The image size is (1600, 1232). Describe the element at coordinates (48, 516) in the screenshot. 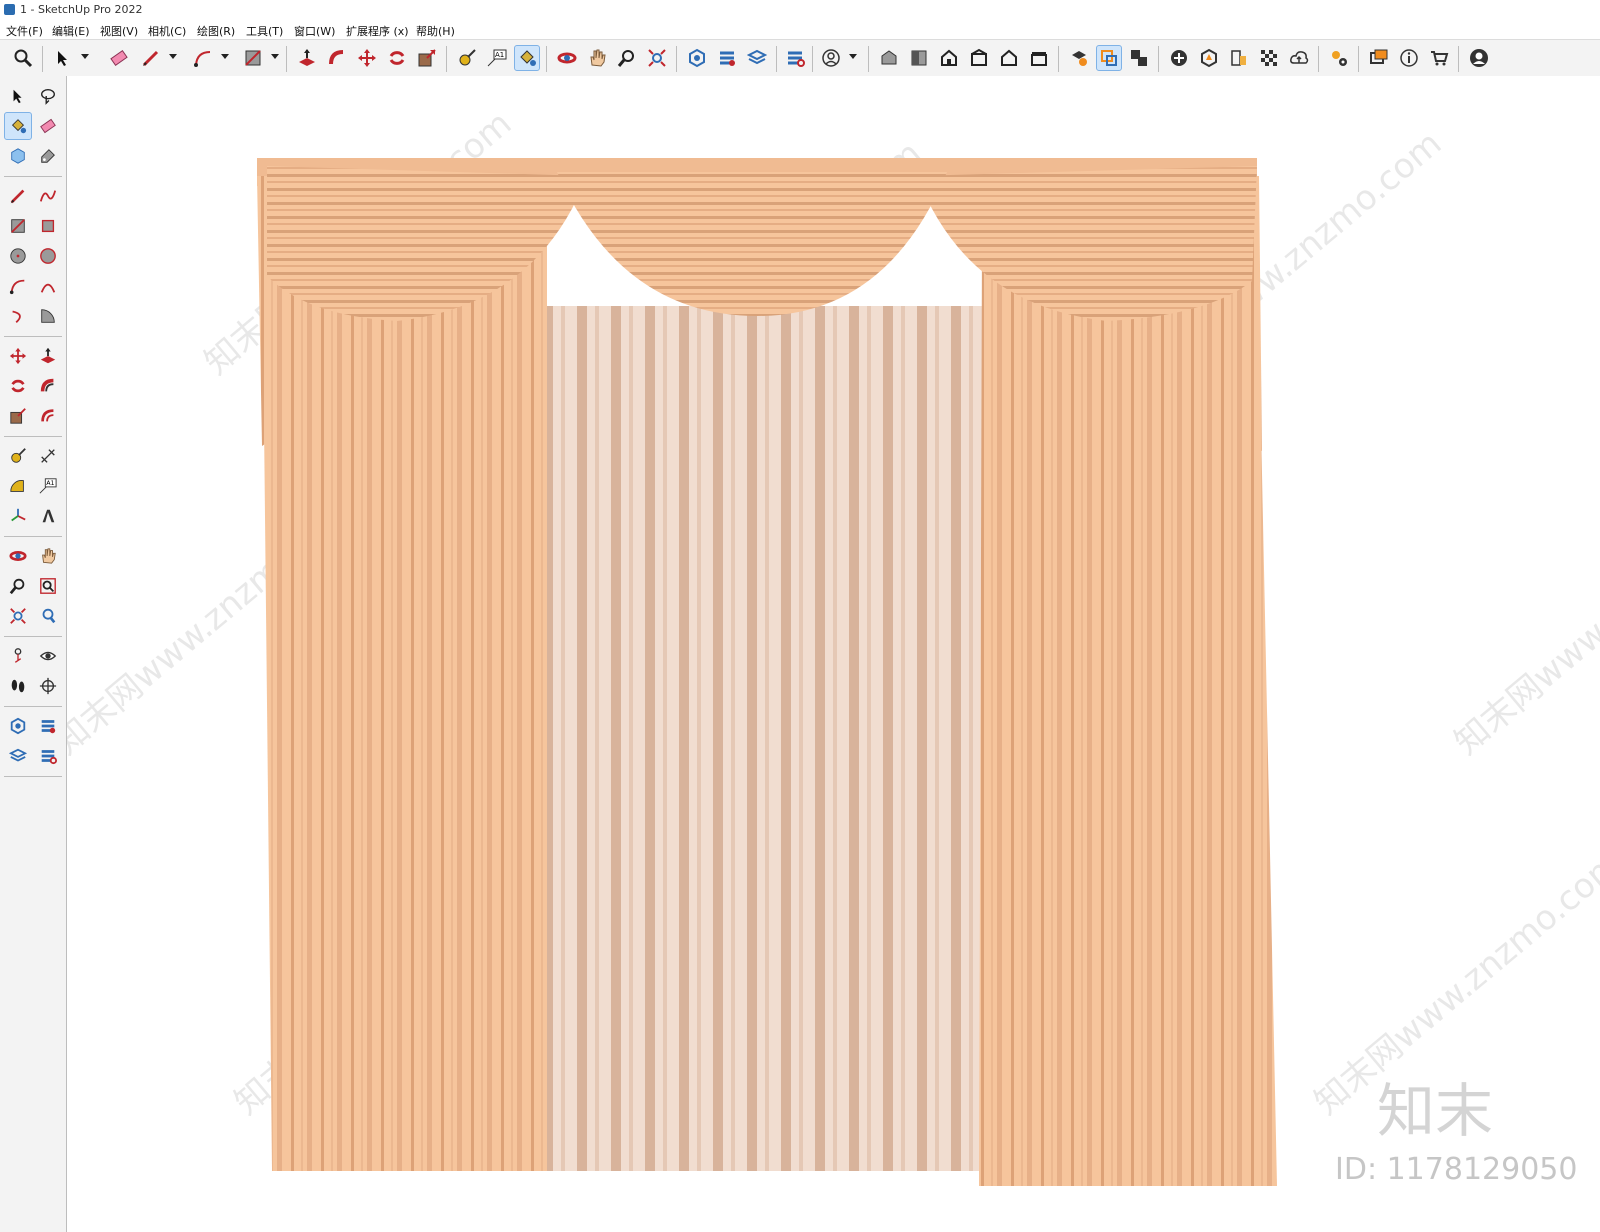

I see `3d-text-icon` at that location.